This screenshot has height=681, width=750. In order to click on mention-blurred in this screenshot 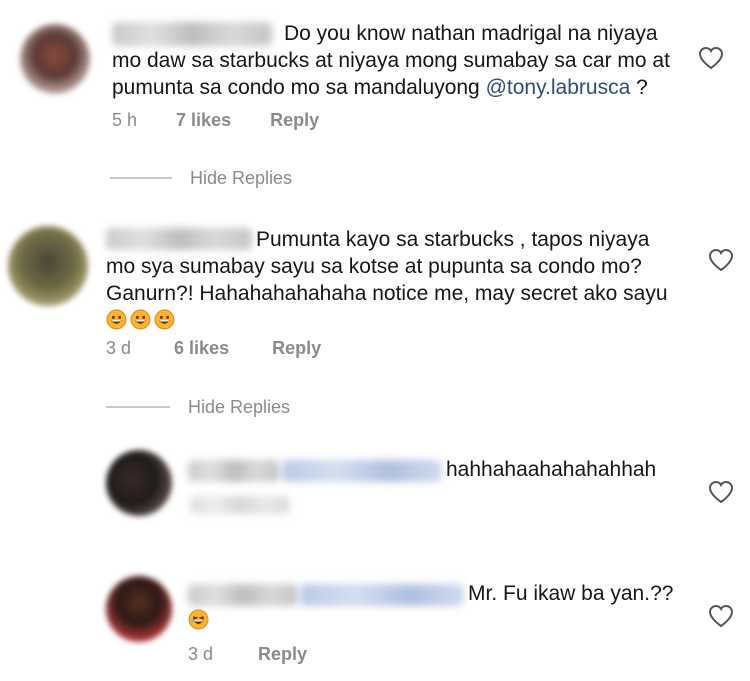, I will do `click(362, 471)`.